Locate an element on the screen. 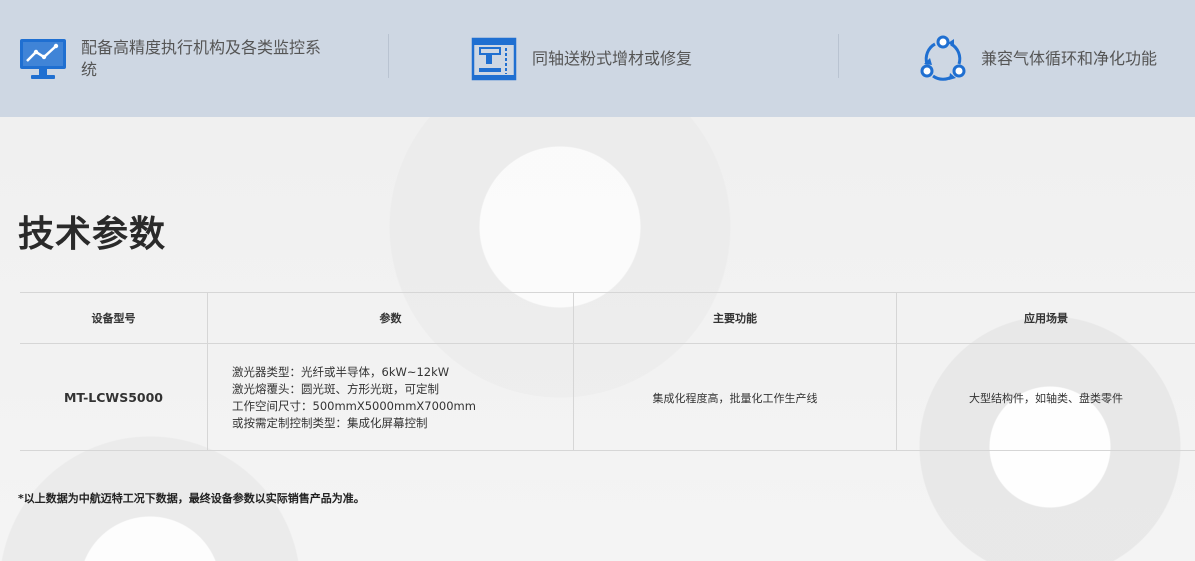 The image size is (1195, 561). feature-item-gas: 兼容气体循环和净化功能 is located at coordinates (1037, 58).